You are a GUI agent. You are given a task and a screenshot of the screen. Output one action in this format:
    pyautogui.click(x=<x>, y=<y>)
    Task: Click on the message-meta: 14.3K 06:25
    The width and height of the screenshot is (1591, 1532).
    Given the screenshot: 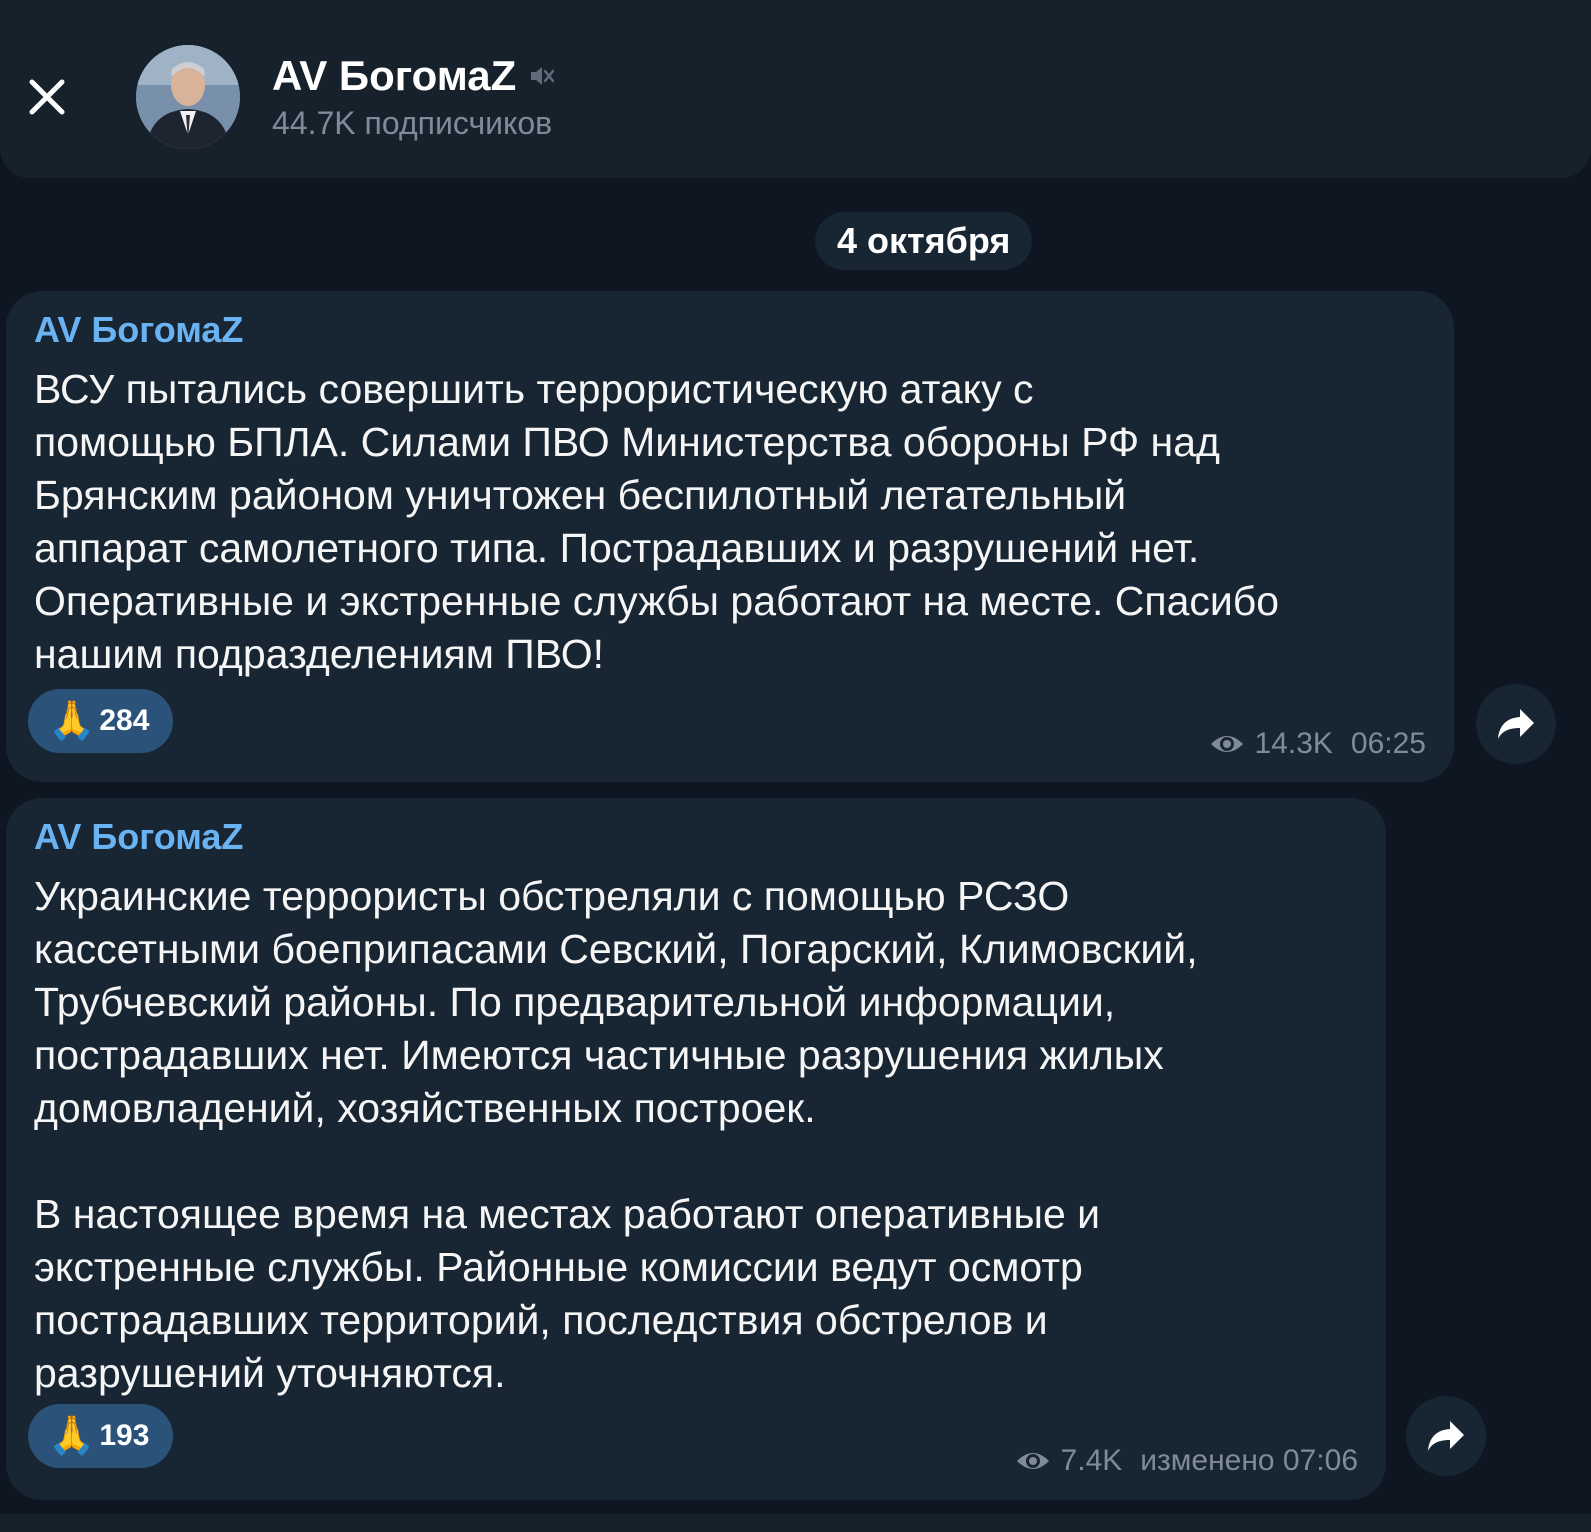 What is the action you would take?
    pyautogui.click(x=1317, y=744)
    